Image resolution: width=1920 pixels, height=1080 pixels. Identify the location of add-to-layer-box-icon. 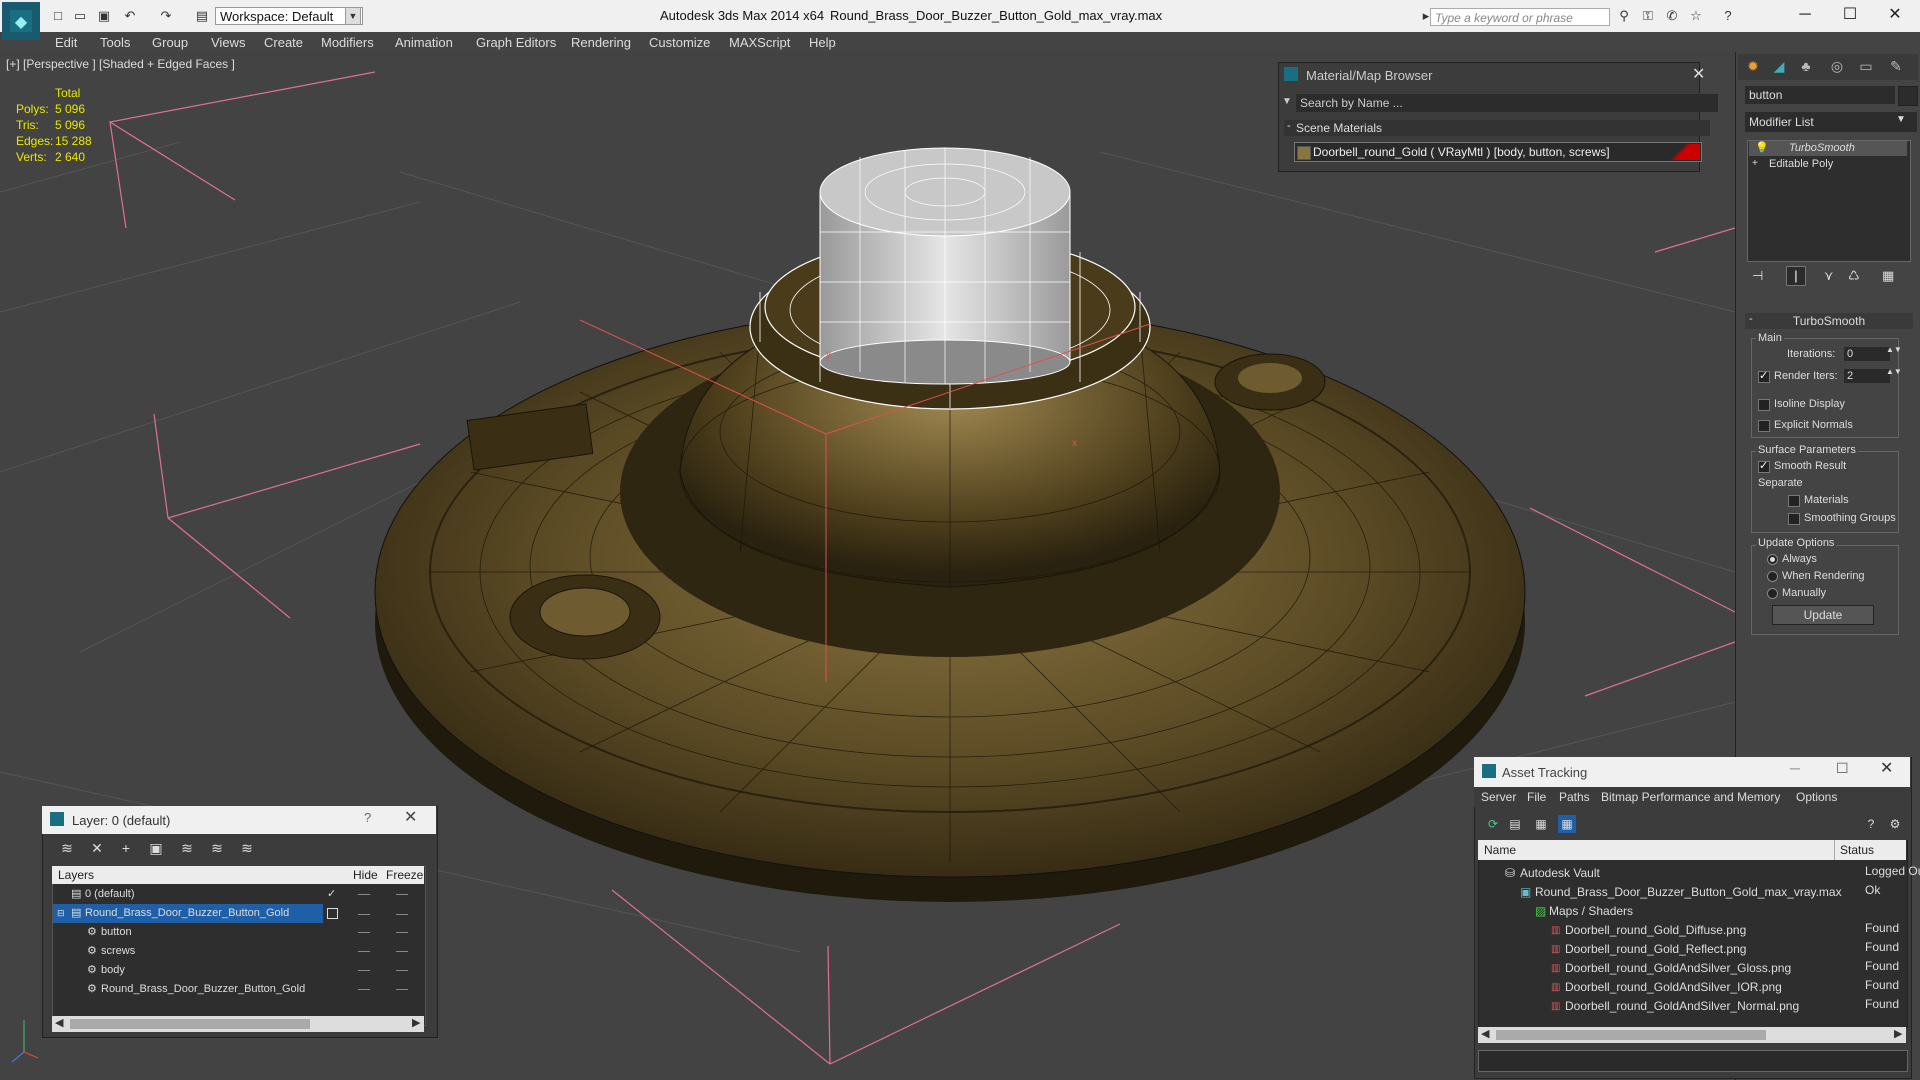
(332, 913).